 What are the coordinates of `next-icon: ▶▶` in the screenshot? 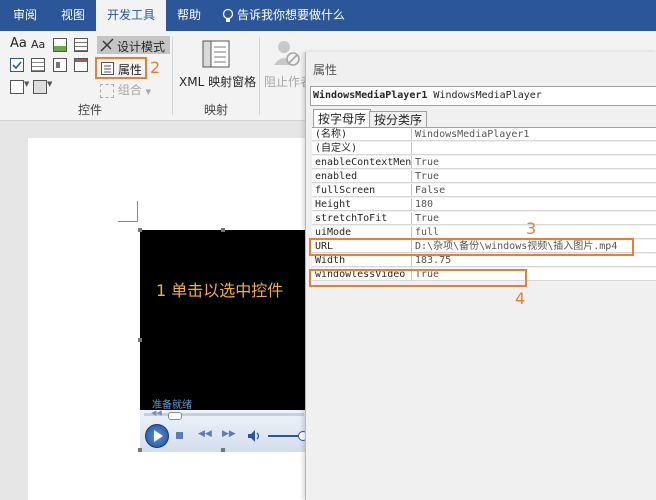 It's located at (229, 434).